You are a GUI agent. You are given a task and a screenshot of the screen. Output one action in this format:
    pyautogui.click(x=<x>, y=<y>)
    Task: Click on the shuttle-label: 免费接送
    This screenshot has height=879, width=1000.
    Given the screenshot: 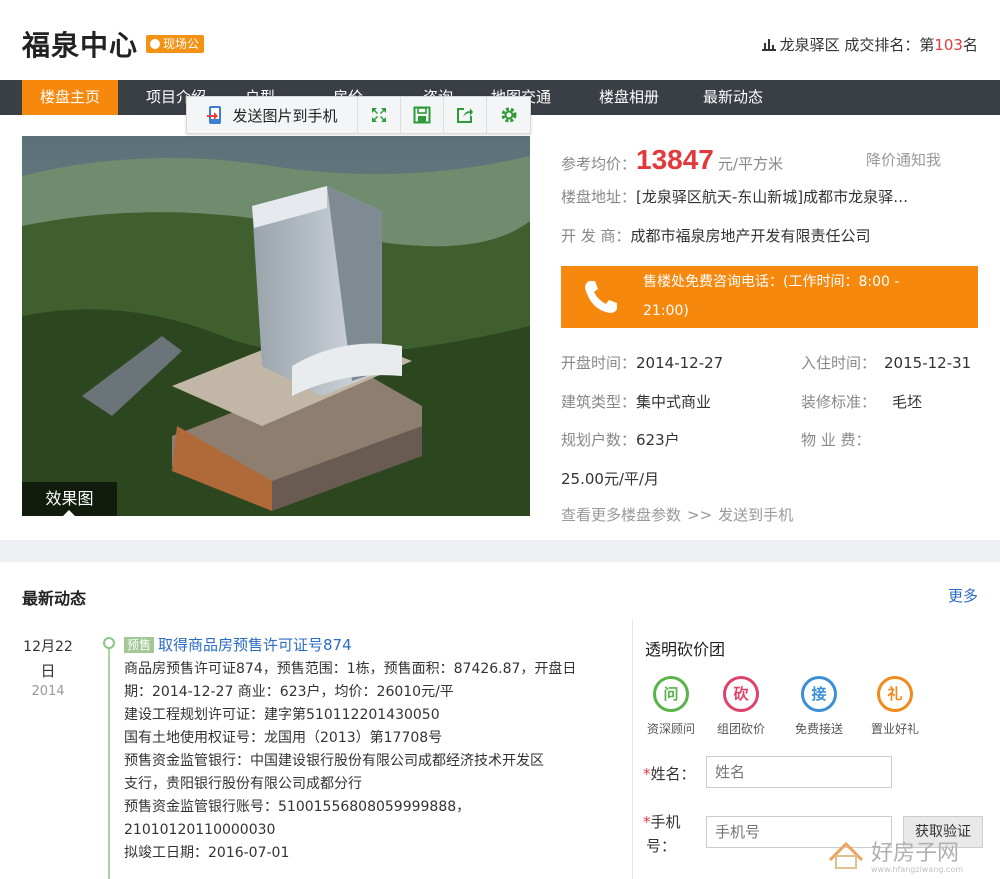 What is the action you would take?
    pyautogui.click(x=818, y=729)
    